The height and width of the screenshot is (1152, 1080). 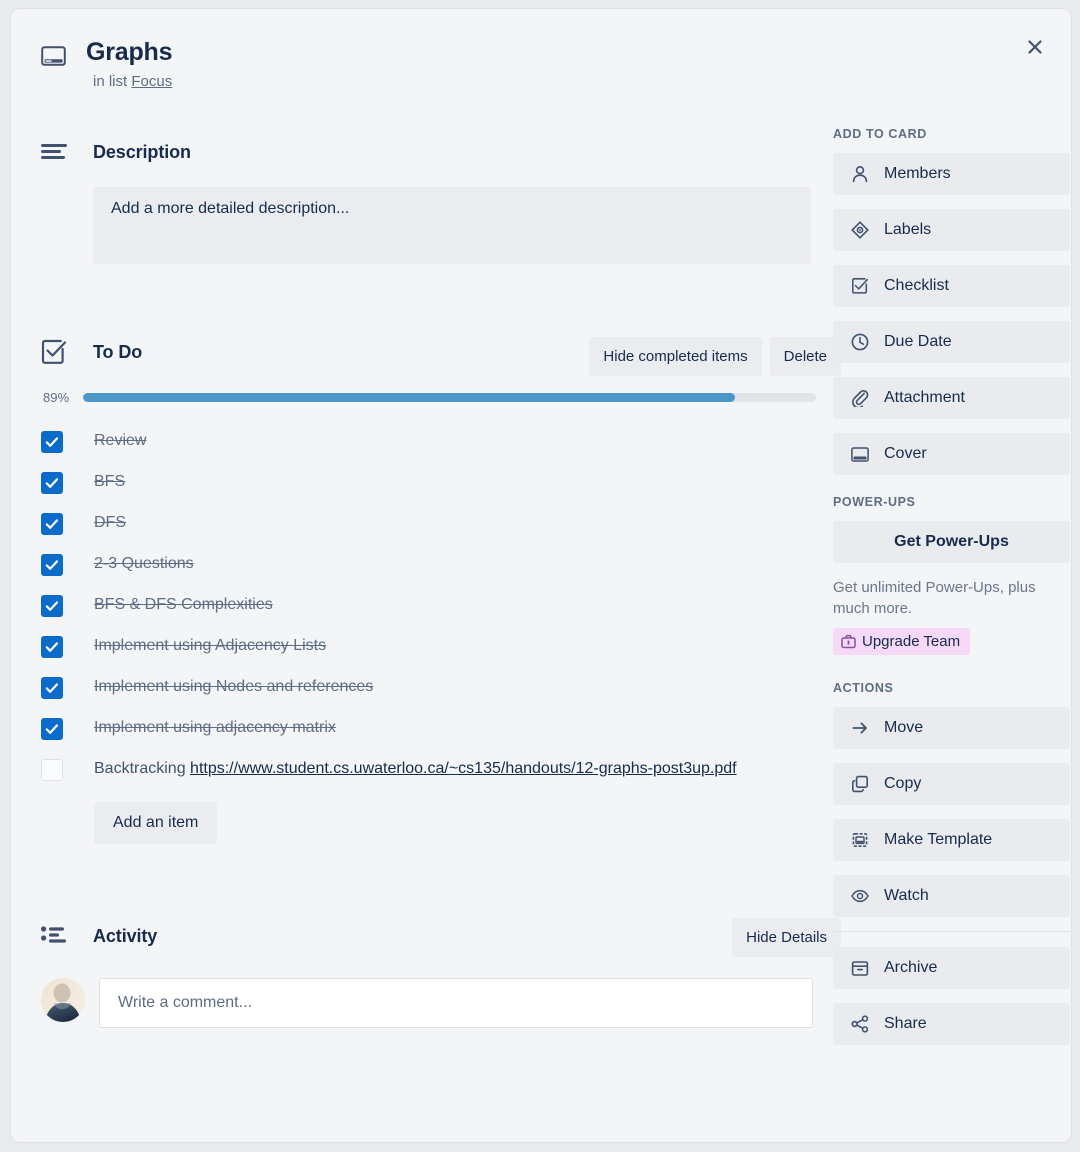 What do you see at coordinates (183, 604) in the screenshot?
I see `checklist-item-label: BFS & DFS Complexities` at bounding box center [183, 604].